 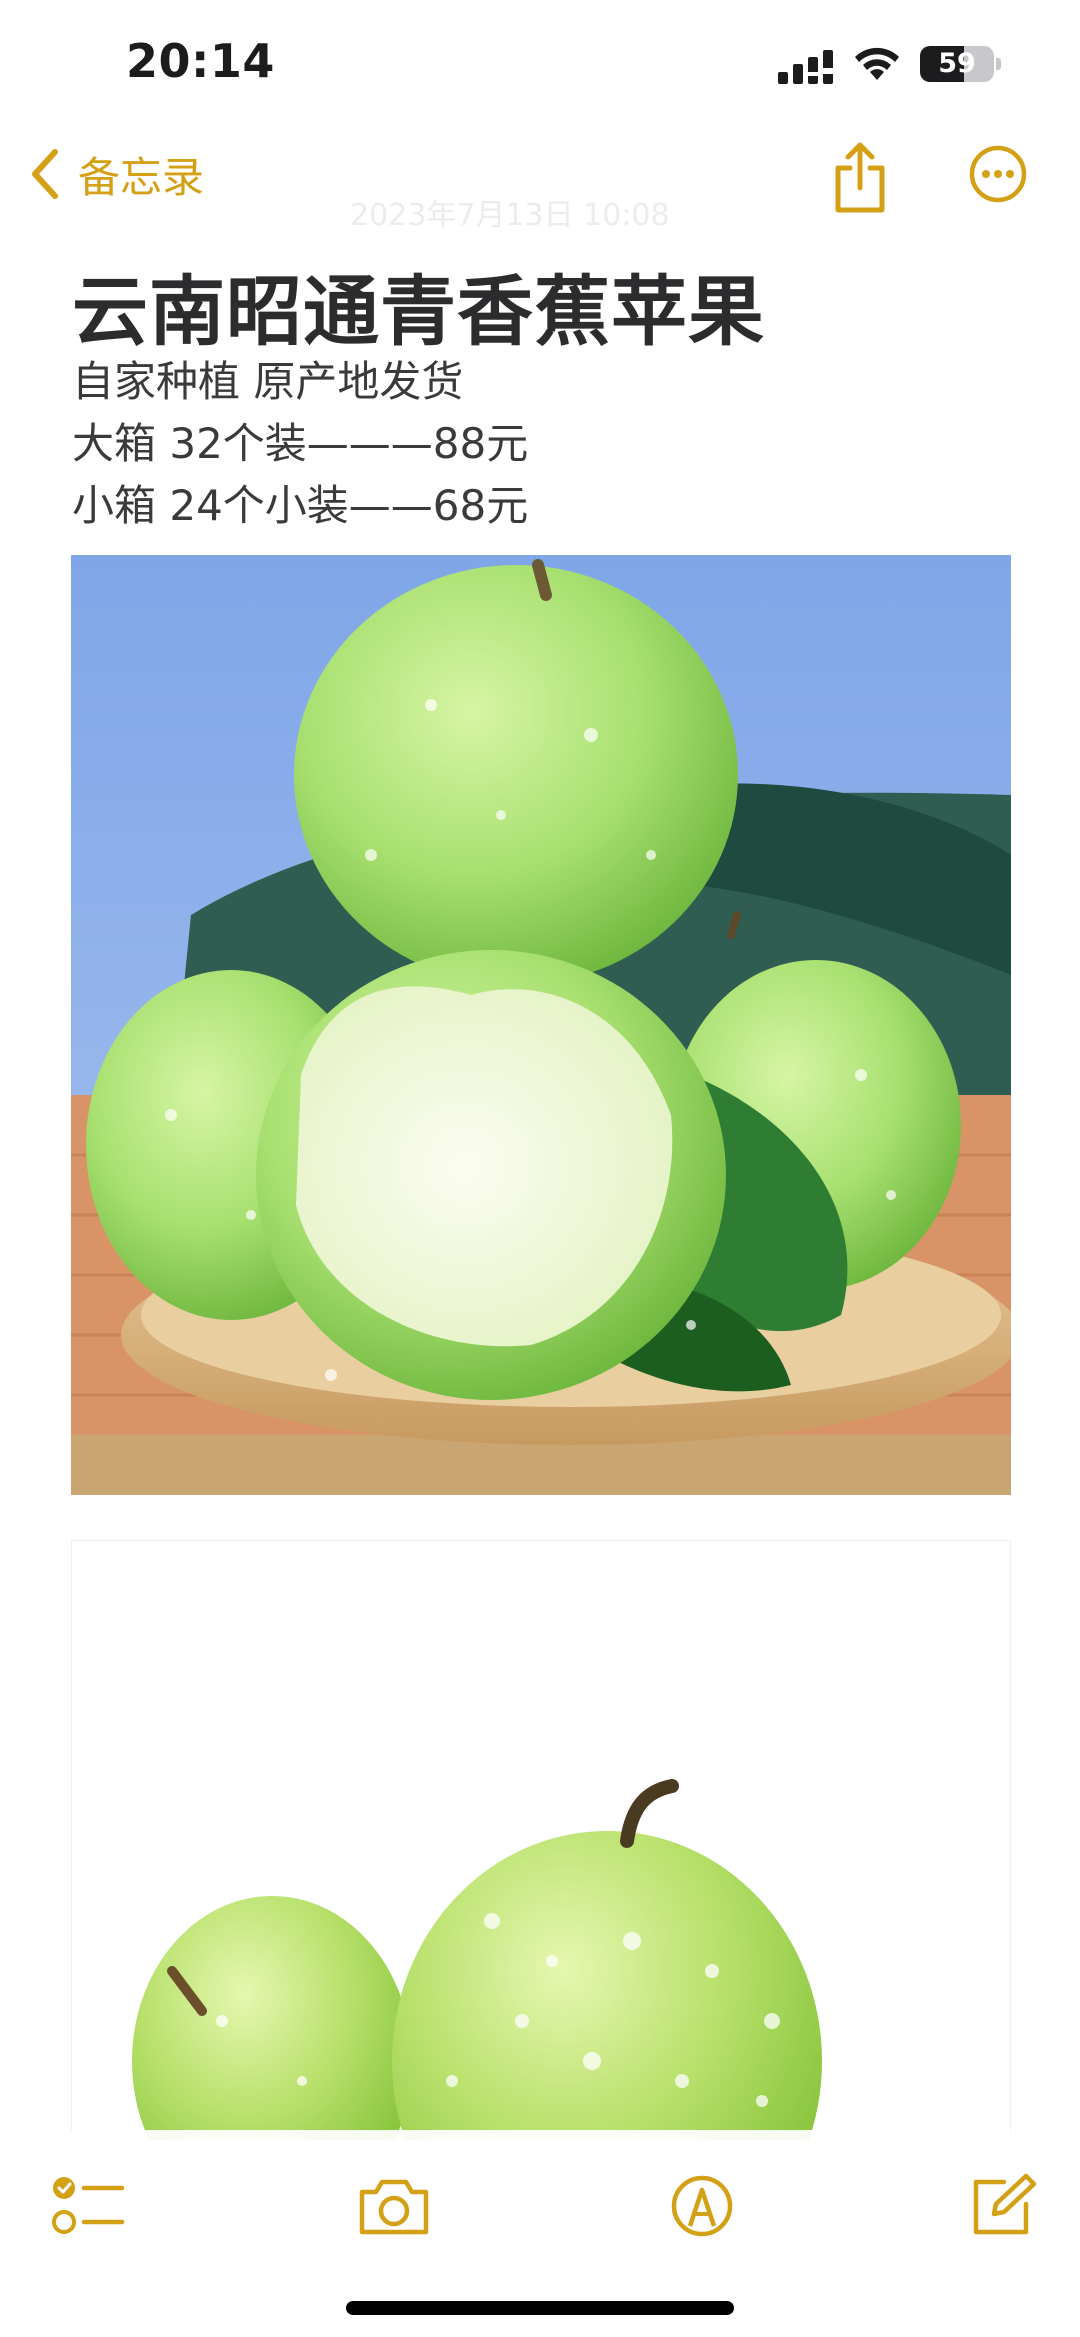 I want to click on chevron-left-icon, so click(x=45, y=174).